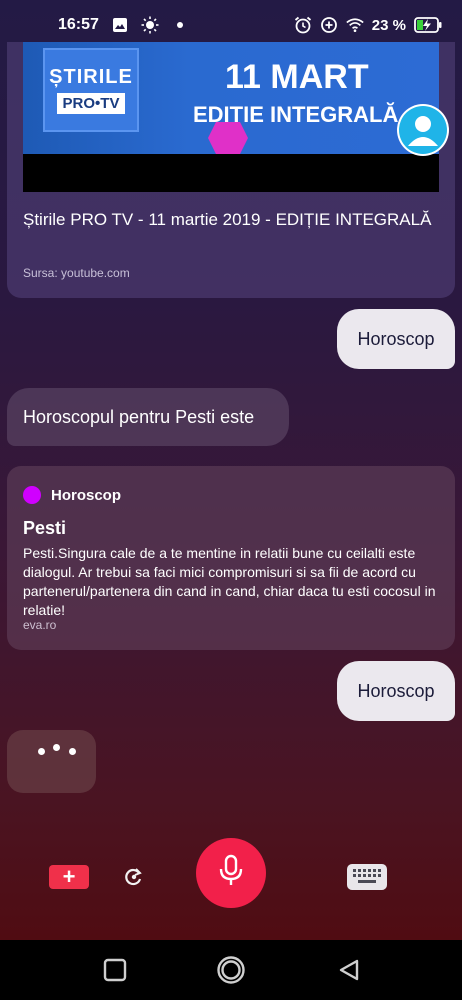  What do you see at coordinates (428, 25) in the screenshot?
I see `battery-charging-icon` at bounding box center [428, 25].